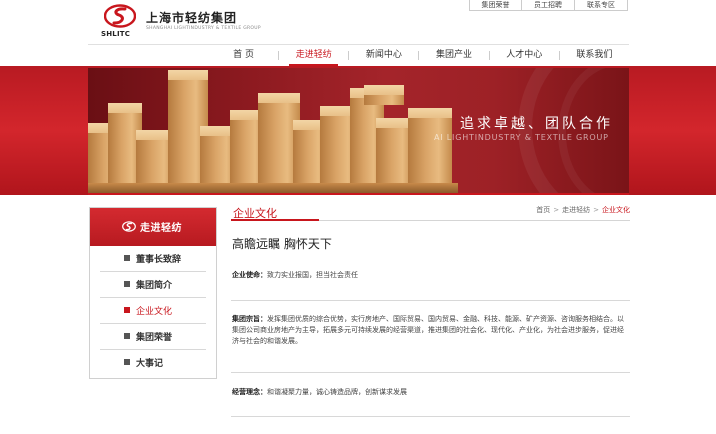 The image size is (716, 434). What do you see at coordinates (521, 137) in the screenshot?
I see `banner-subtitle: AI LIGHTINDUSTRY & TEXTILE GROUP` at bounding box center [521, 137].